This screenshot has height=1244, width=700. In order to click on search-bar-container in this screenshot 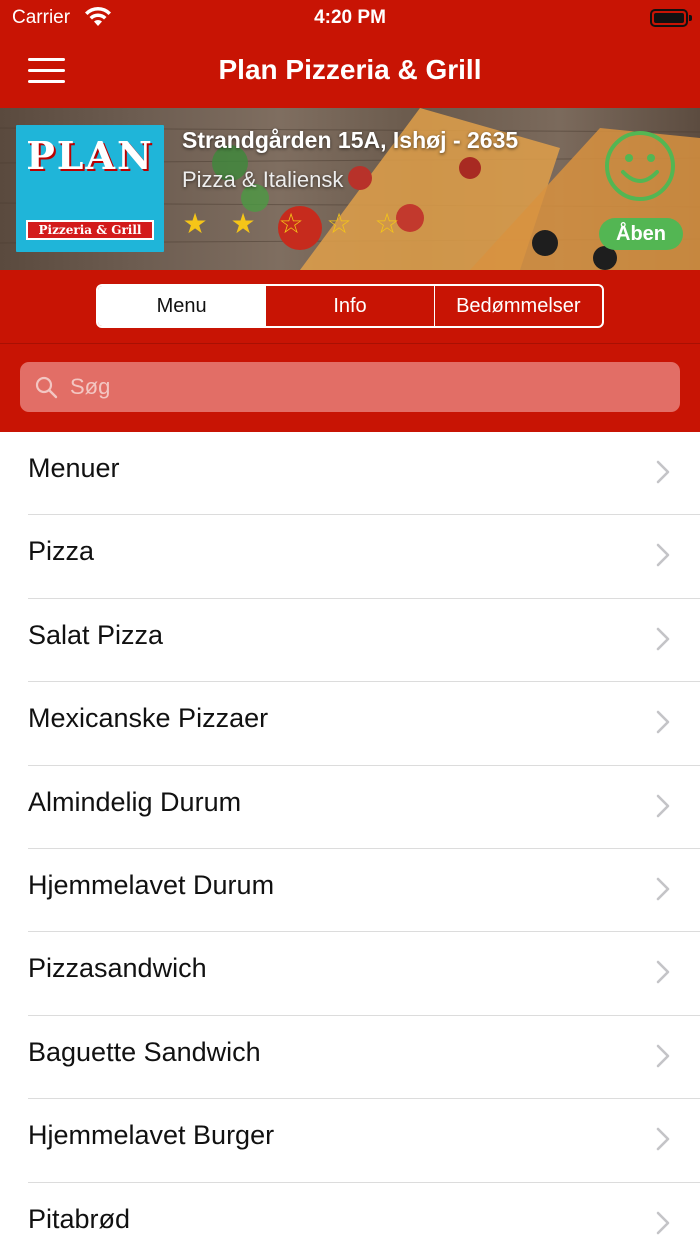, I will do `click(350, 388)`.